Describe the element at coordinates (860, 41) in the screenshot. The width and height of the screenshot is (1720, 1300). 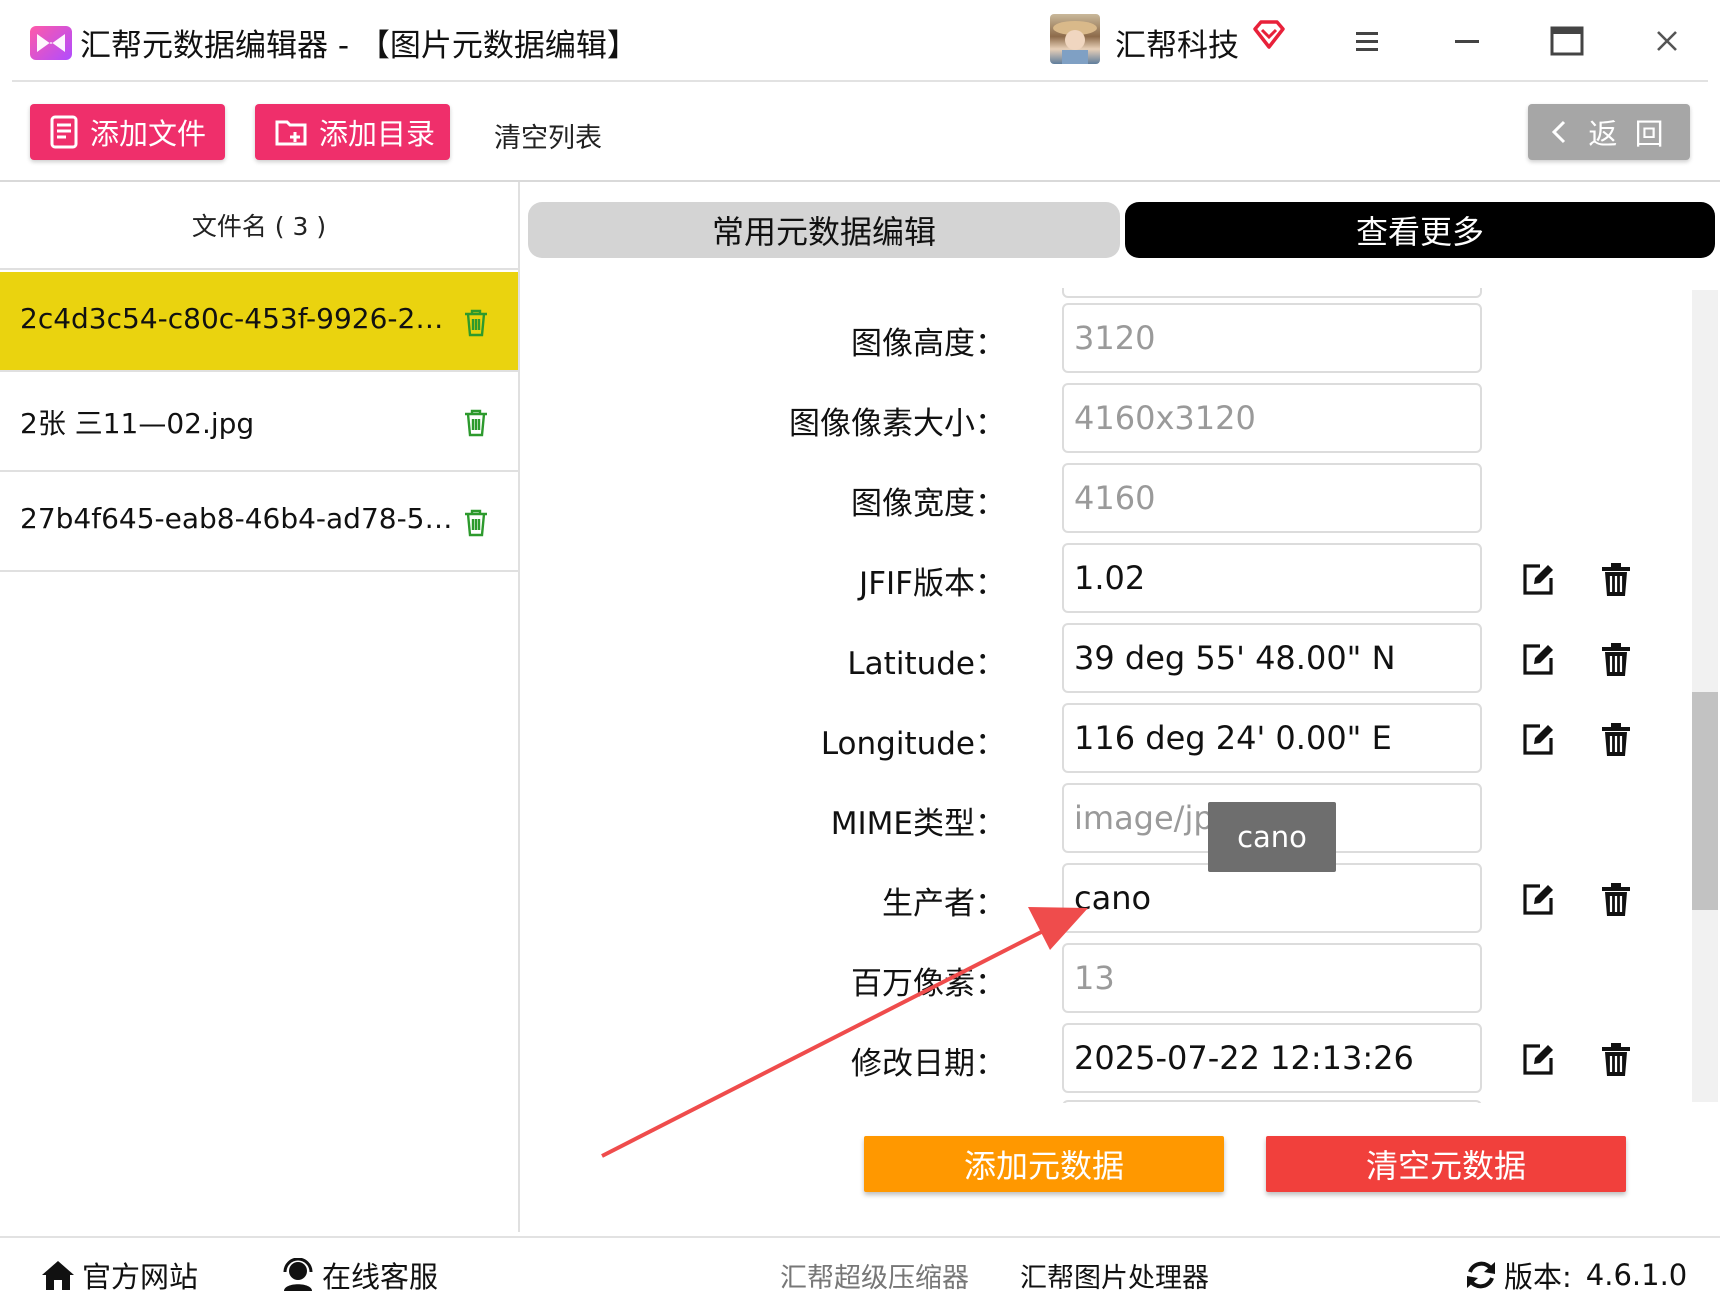
I see `title-bar: 汇帮元数据编辑器 - 【图片元数据编辑】 汇帮科技` at that location.